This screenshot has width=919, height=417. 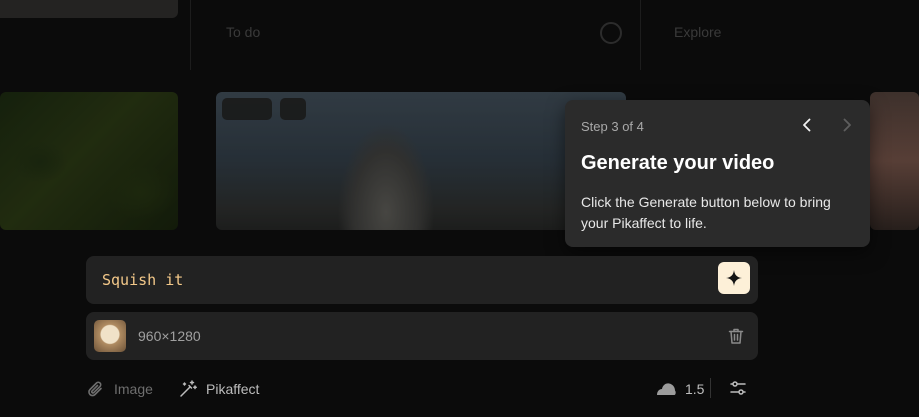 What do you see at coordinates (422, 336) in the screenshot?
I see `attachment-row: 960×1280` at bounding box center [422, 336].